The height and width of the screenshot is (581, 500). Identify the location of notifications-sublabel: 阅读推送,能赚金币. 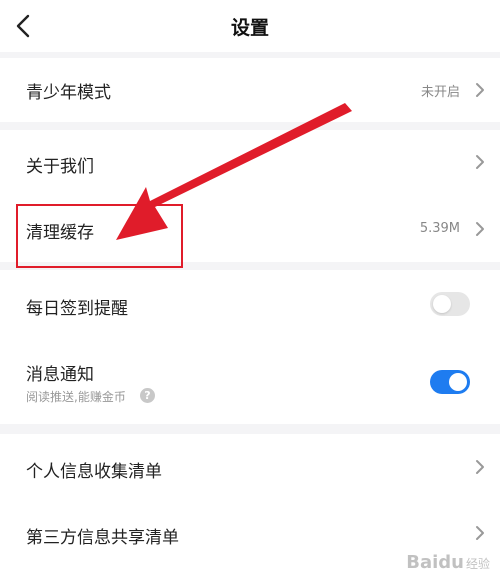
(76, 397).